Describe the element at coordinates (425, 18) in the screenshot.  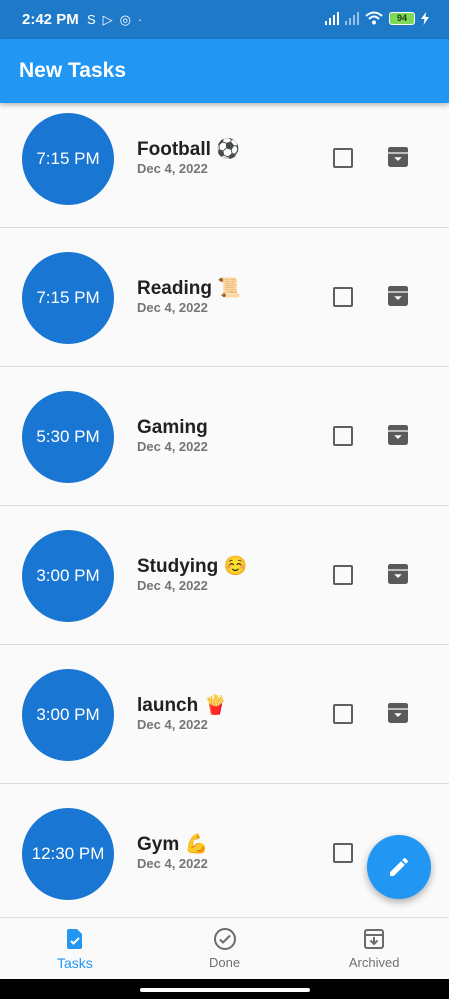
I see `charging-icon` at that location.